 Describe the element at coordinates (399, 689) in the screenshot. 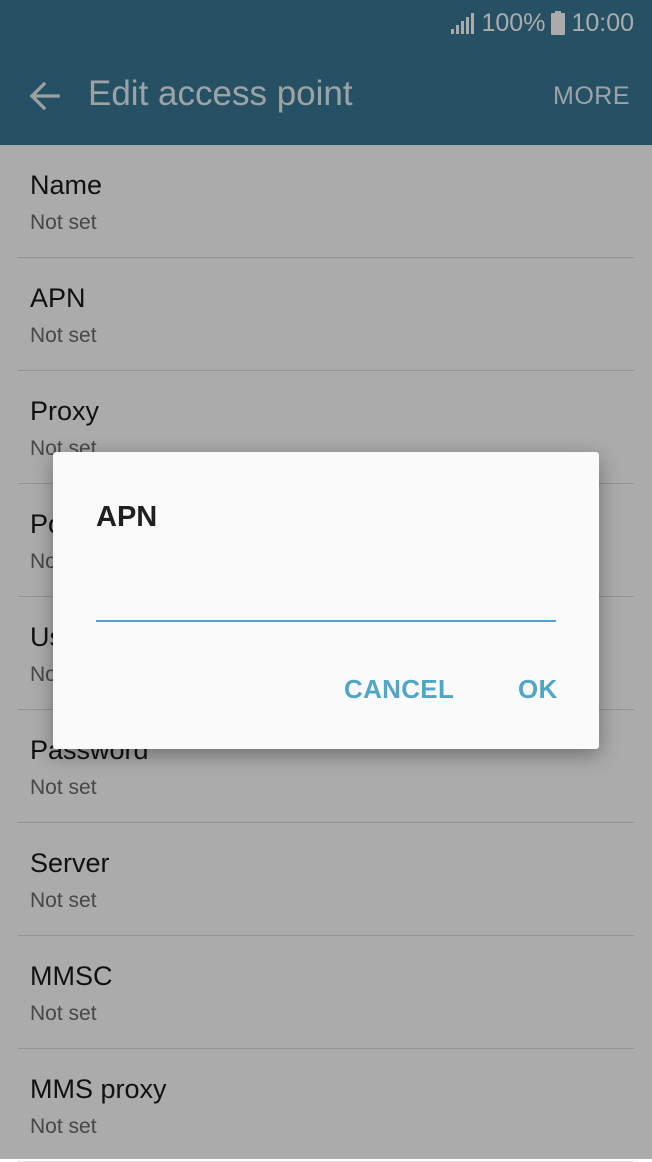

I see `cancel-button: CANCEL` at that location.